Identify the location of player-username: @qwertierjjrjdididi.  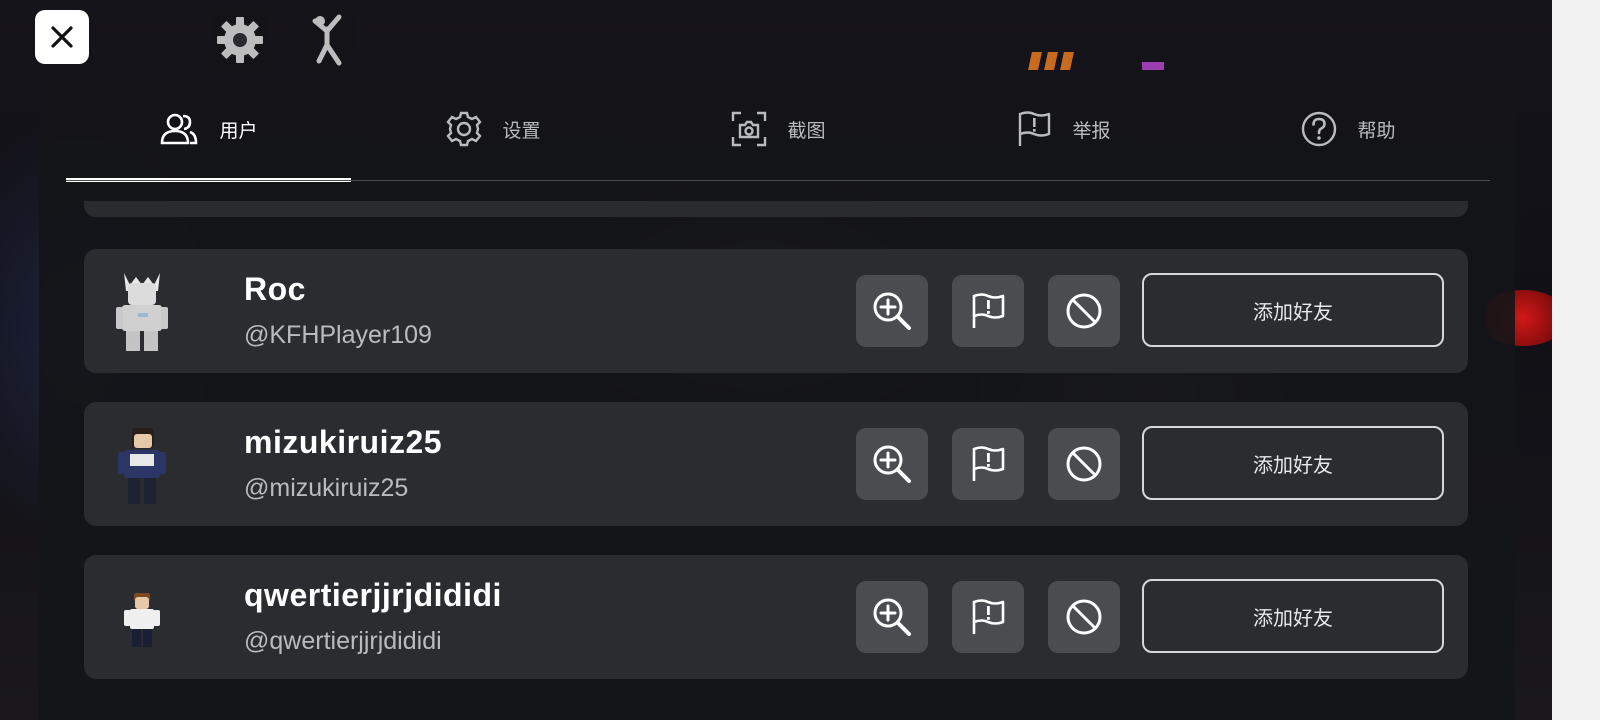
(343, 641).